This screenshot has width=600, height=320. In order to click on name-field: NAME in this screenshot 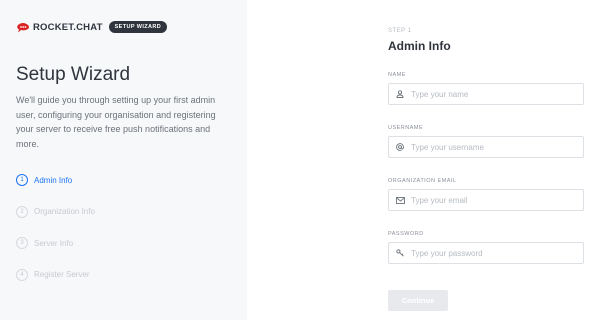, I will do `click(486, 88)`.